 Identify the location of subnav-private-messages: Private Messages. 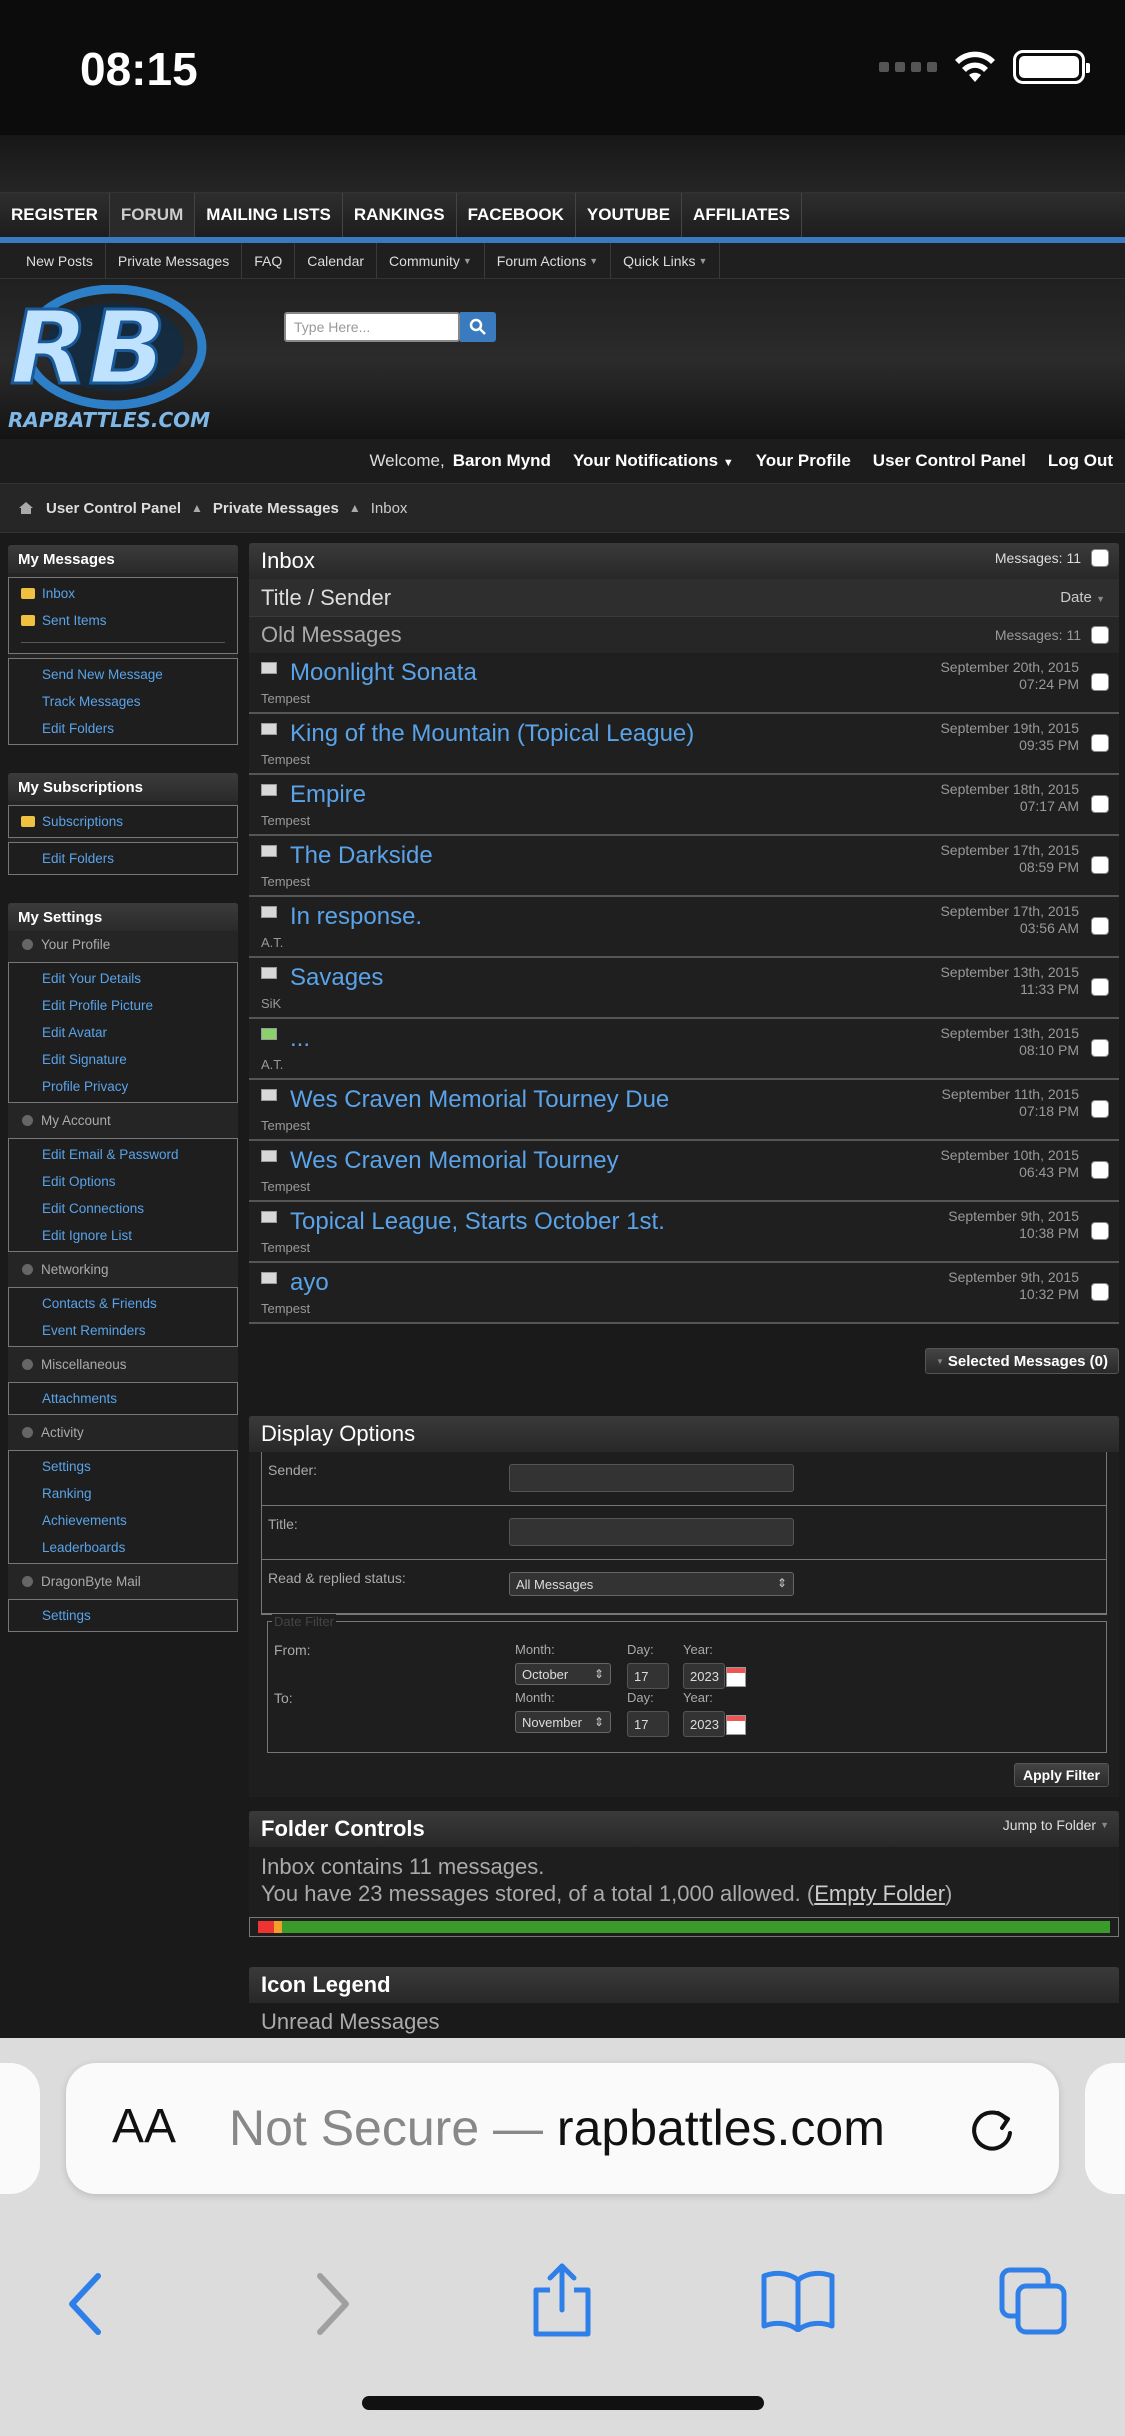
(174, 260).